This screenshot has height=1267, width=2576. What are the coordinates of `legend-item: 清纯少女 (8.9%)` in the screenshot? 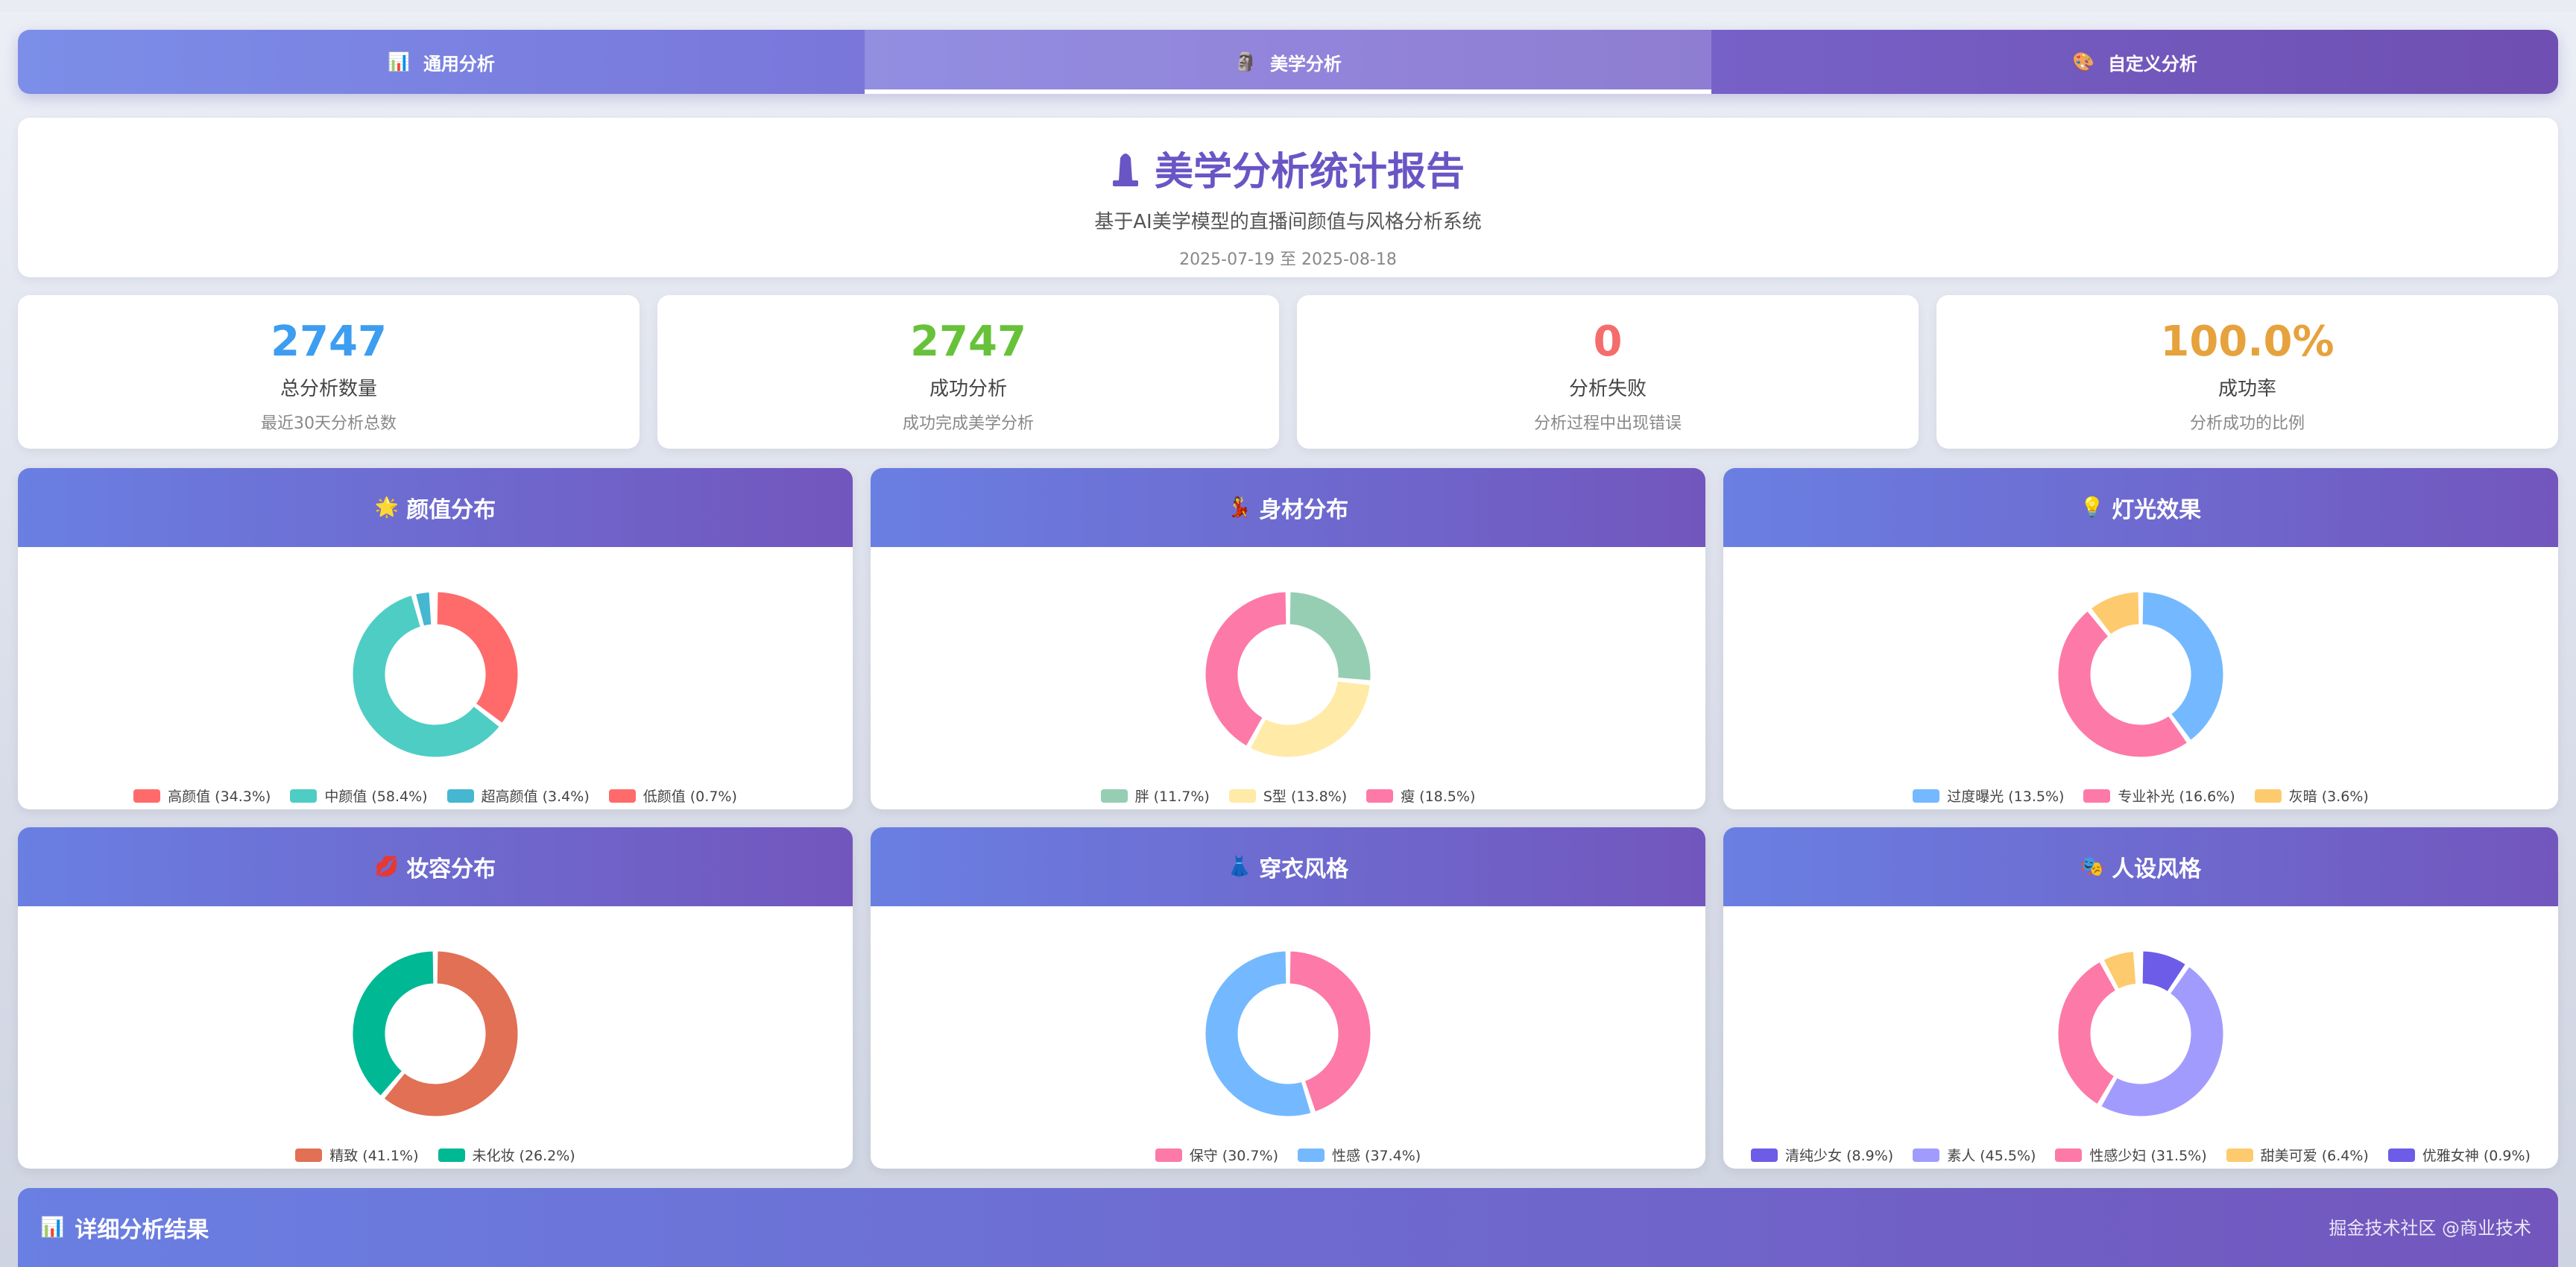 It's located at (1822, 1155).